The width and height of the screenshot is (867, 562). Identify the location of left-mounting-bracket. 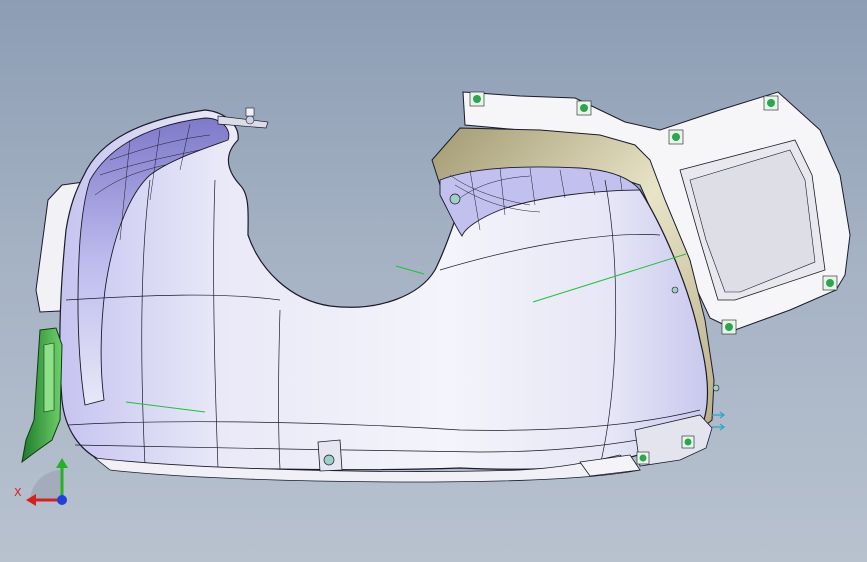
(42, 395).